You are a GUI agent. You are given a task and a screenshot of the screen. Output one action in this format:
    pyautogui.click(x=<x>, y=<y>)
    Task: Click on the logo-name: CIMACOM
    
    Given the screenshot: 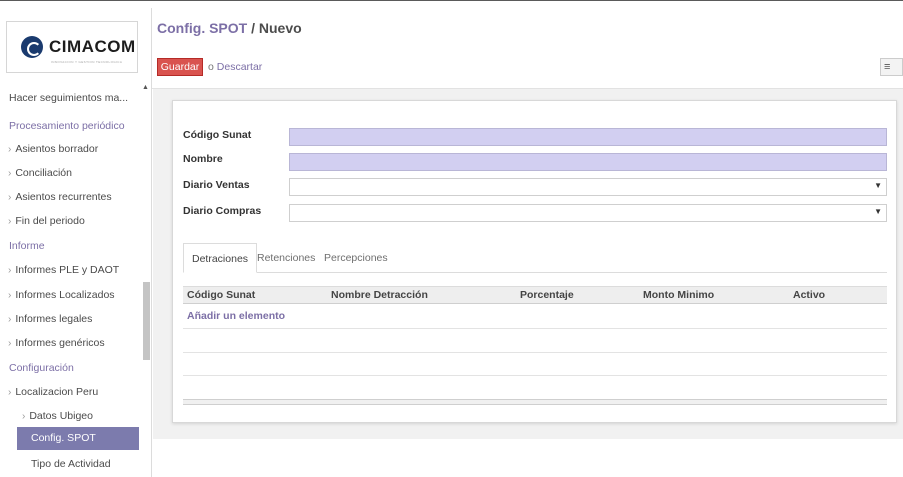 What is the action you would take?
    pyautogui.click(x=92, y=46)
    